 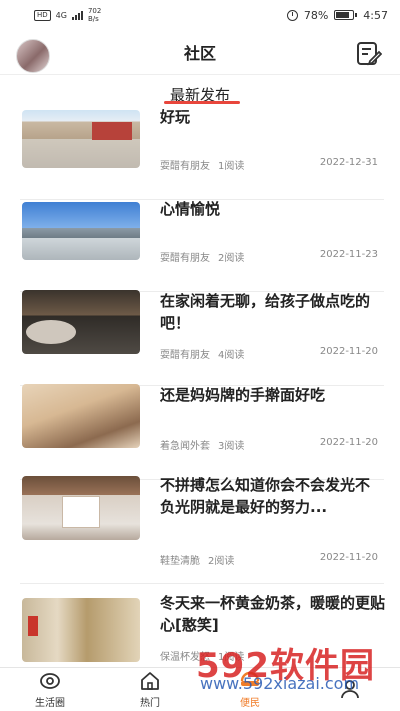 What do you see at coordinates (77, 15) in the screenshot?
I see `signal-icon` at bounding box center [77, 15].